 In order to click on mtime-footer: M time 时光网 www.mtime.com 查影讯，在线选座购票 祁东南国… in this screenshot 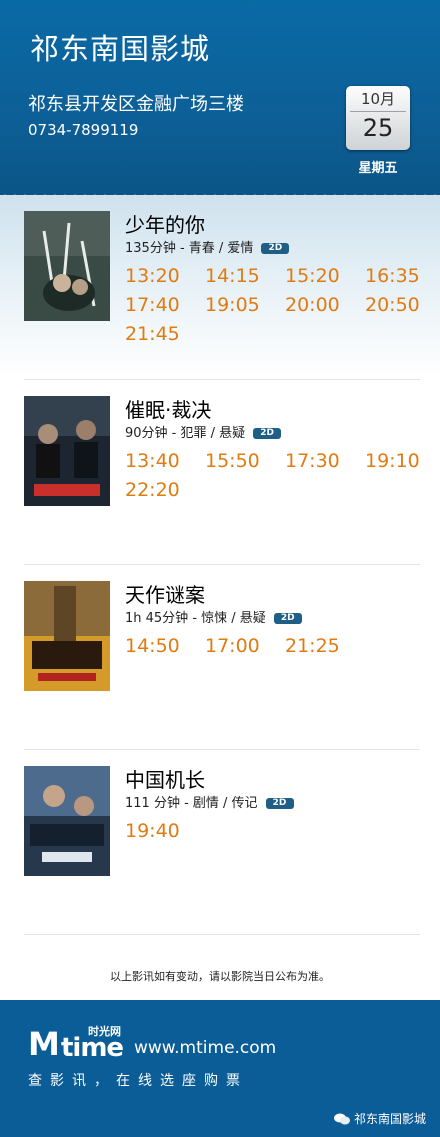, I will do `click(220, 1068)`.